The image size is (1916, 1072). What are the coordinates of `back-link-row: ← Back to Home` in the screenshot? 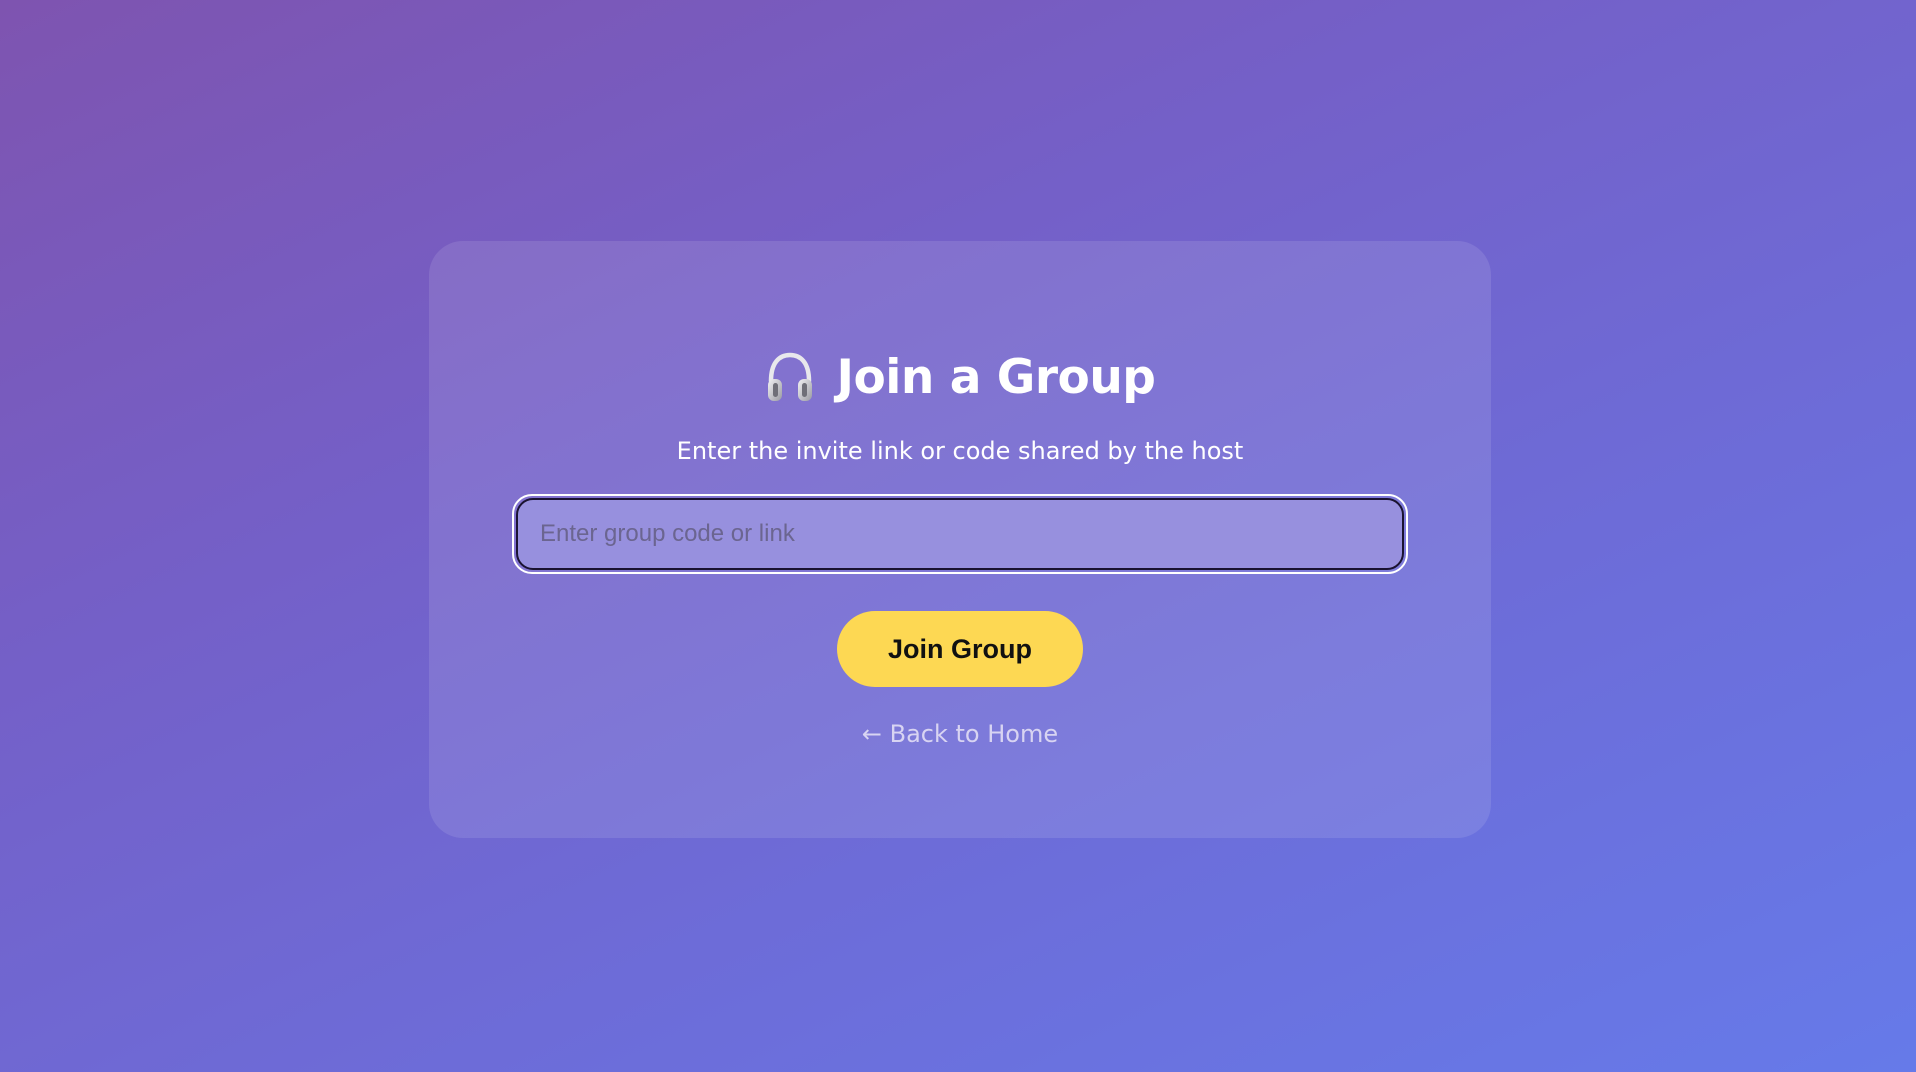 It's located at (960, 734).